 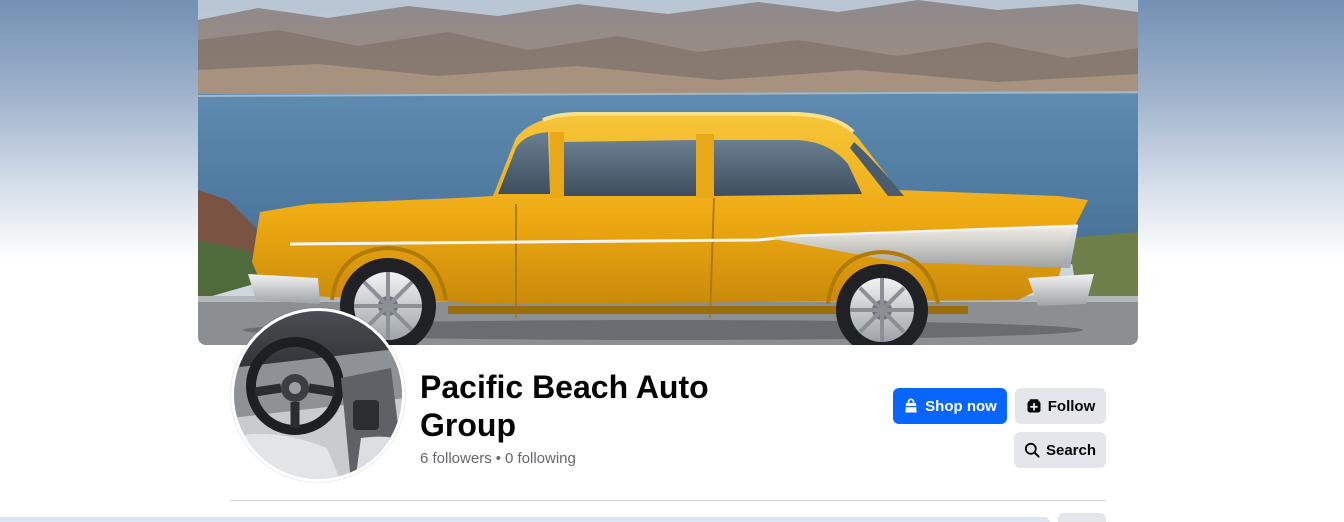 I want to click on follow-button: Follow, so click(x=1060, y=406).